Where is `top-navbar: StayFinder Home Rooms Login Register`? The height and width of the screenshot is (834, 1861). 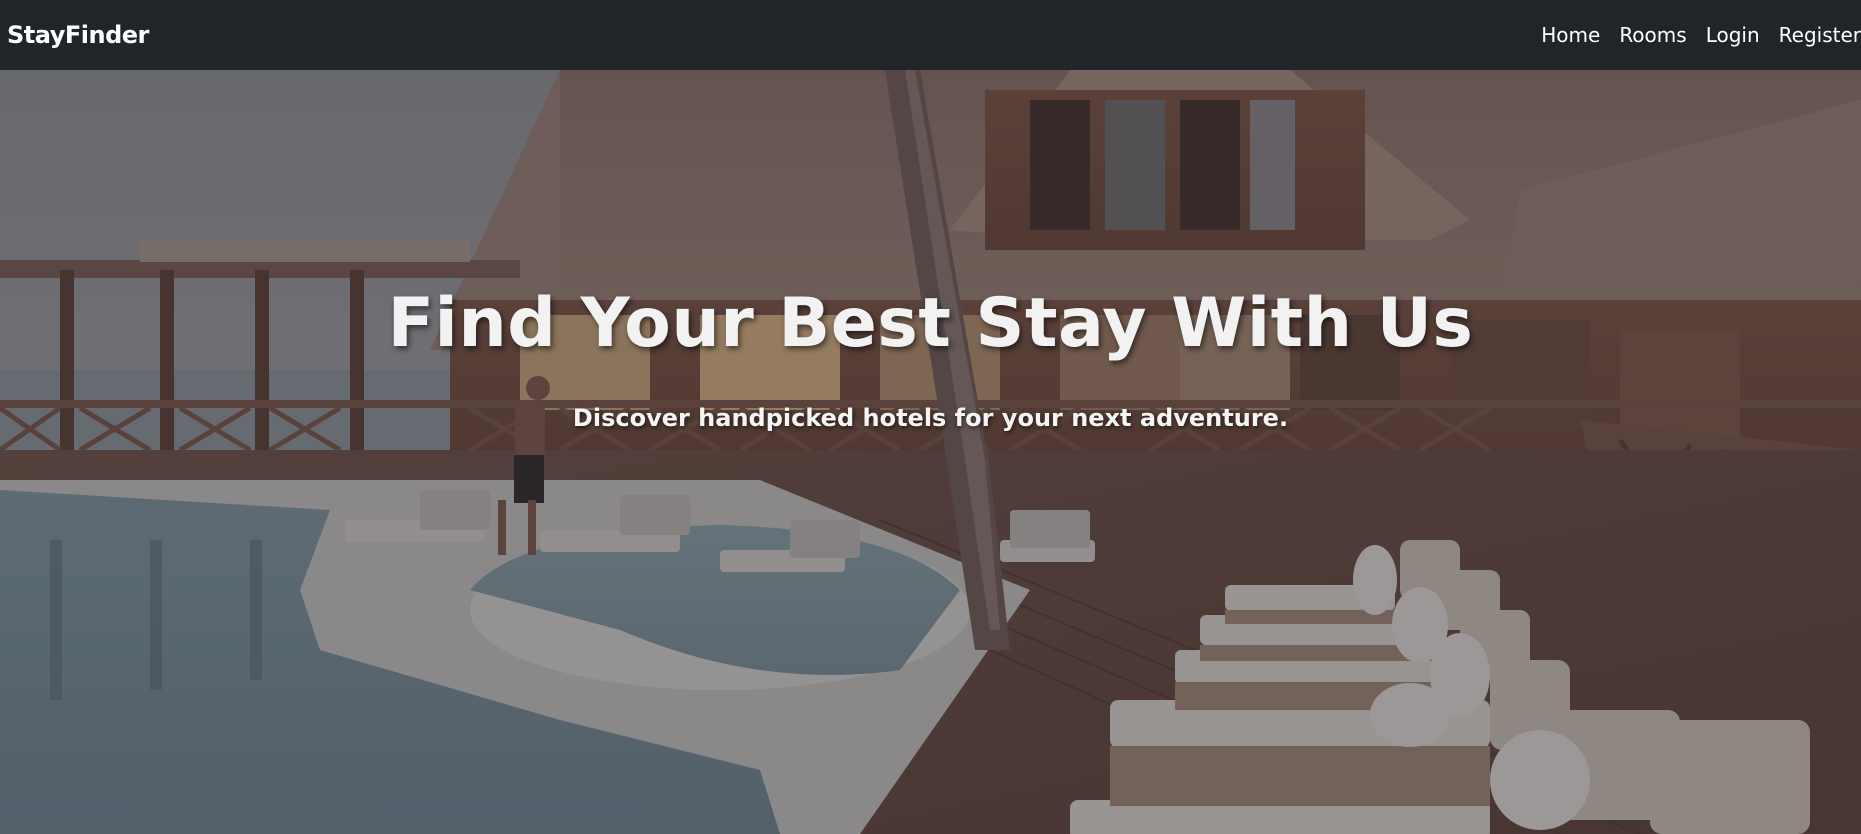
top-navbar: StayFinder Home Rooms Login Register is located at coordinates (930, 35).